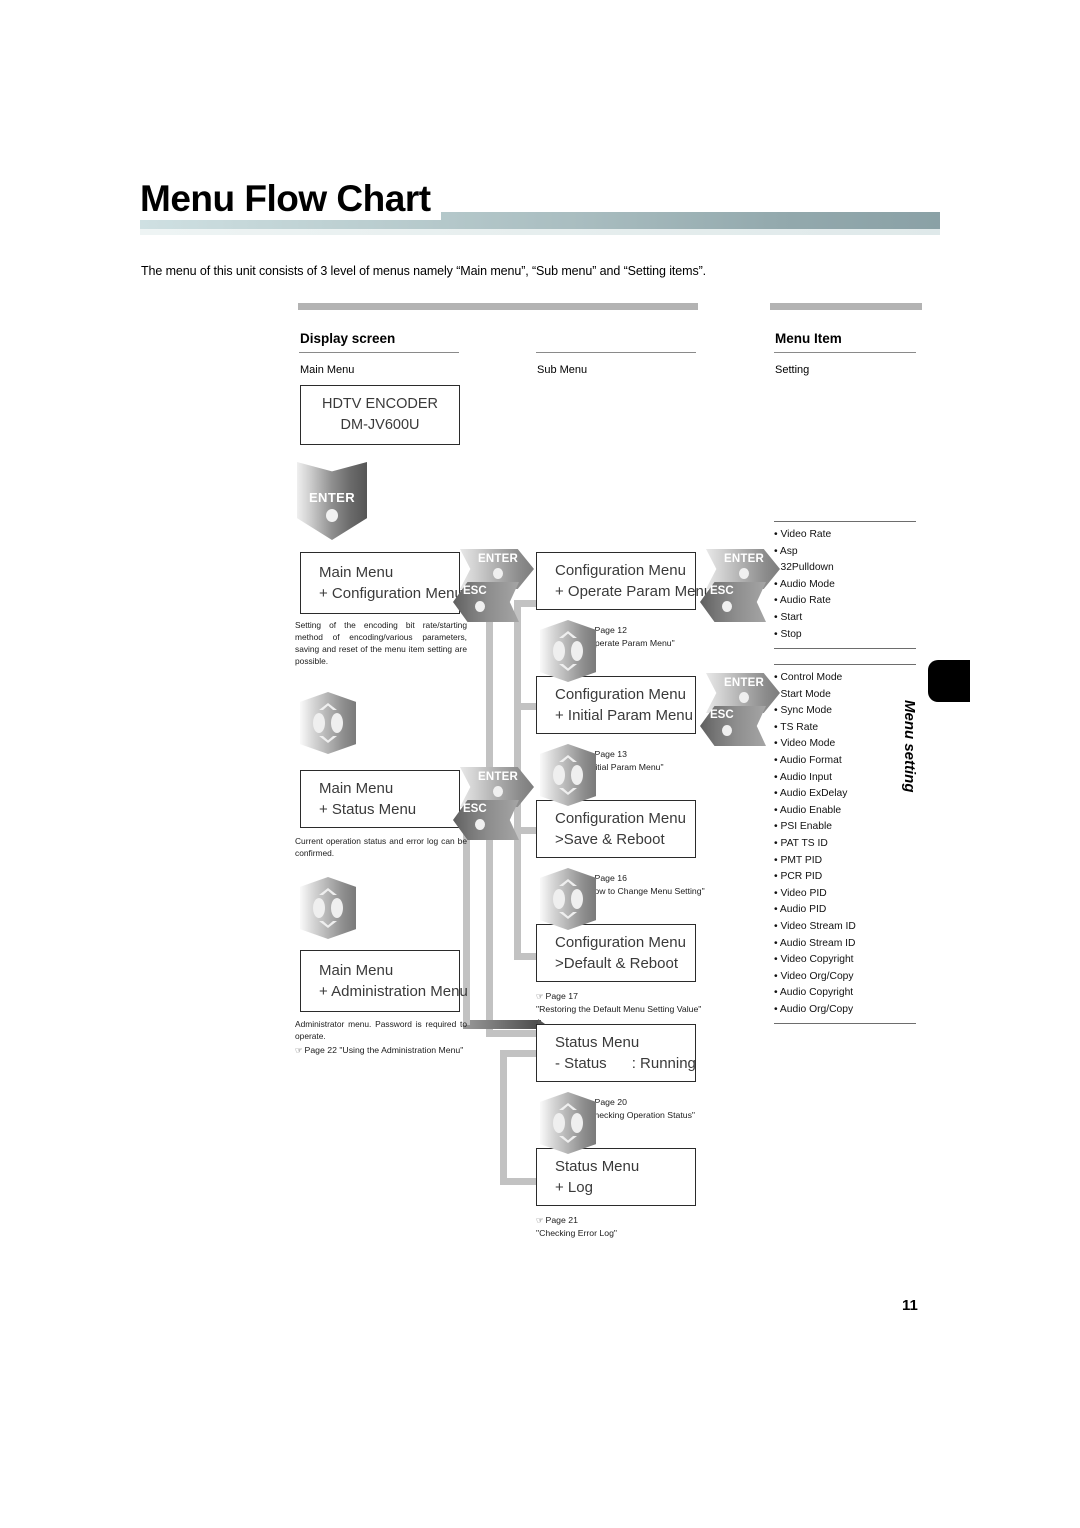 The height and width of the screenshot is (1528, 1080). What do you see at coordinates (562, 370) in the screenshot?
I see `column-sub-sub-menu: Sub Menu` at bounding box center [562, 370].